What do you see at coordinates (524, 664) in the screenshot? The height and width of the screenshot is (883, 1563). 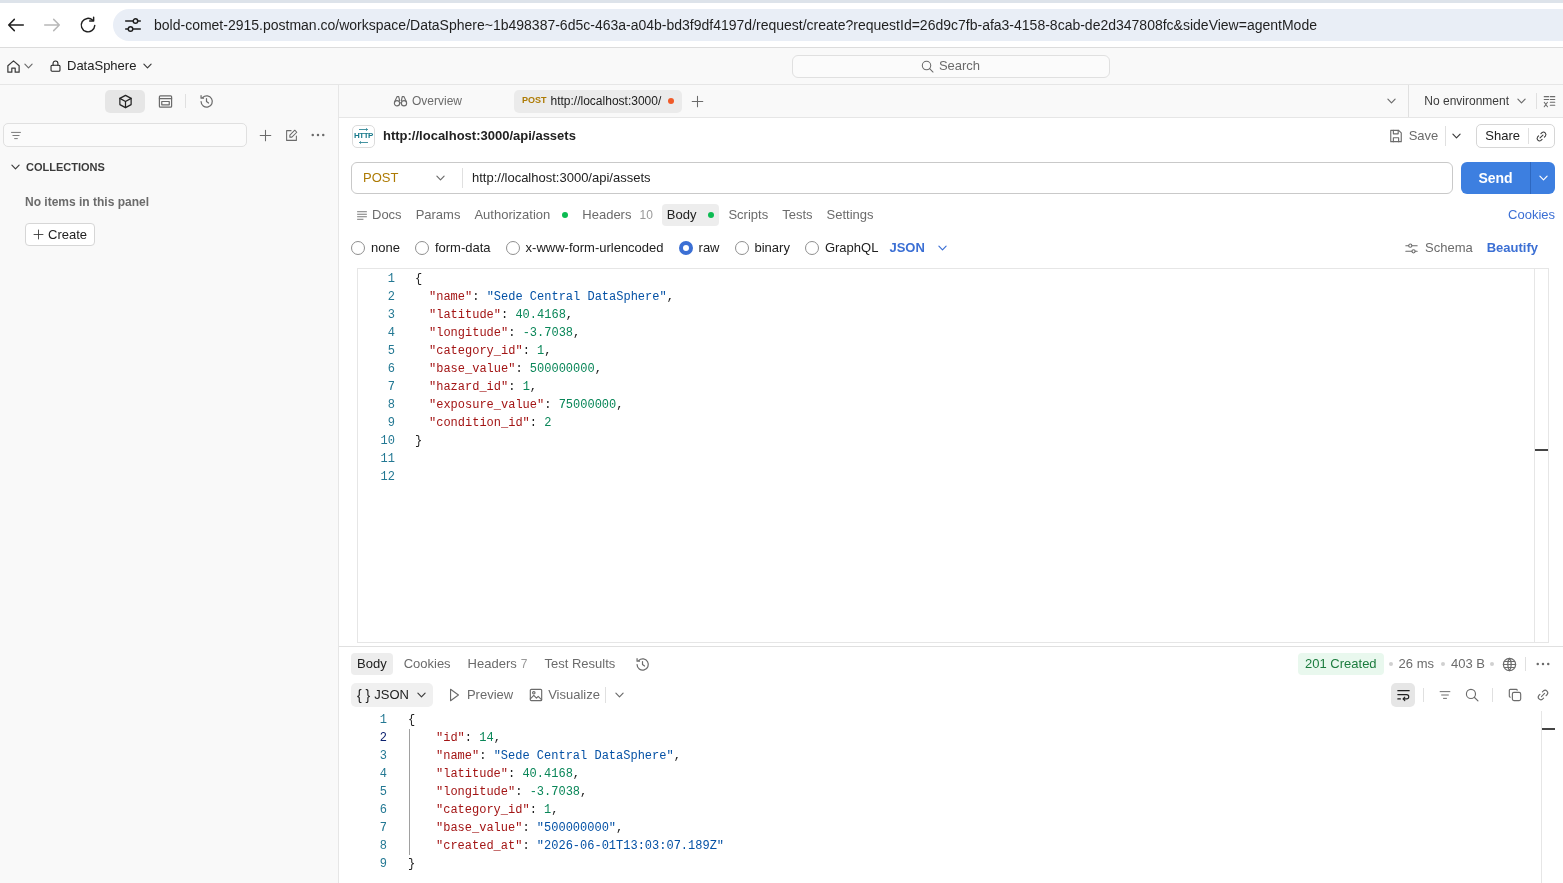 I see `tab-count: 7` at bounding box center [524, 664].